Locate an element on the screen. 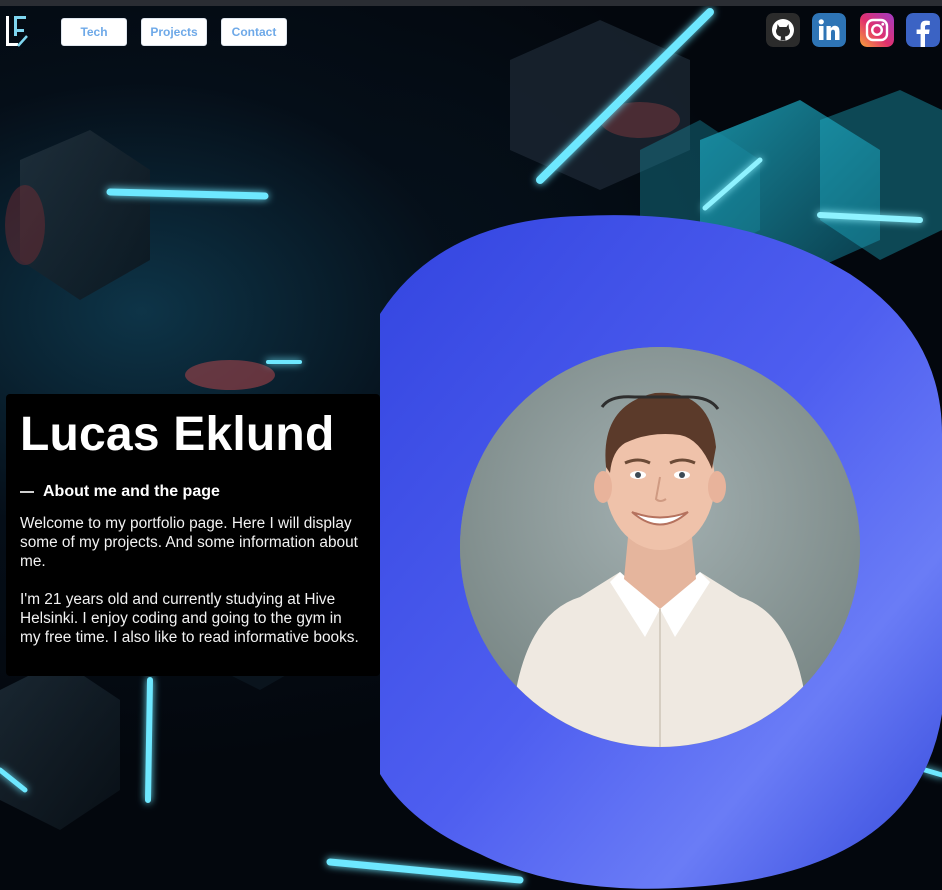 The width and height of the screenshot is (942, 890). instagram-link is located at coordinates (877, 30).